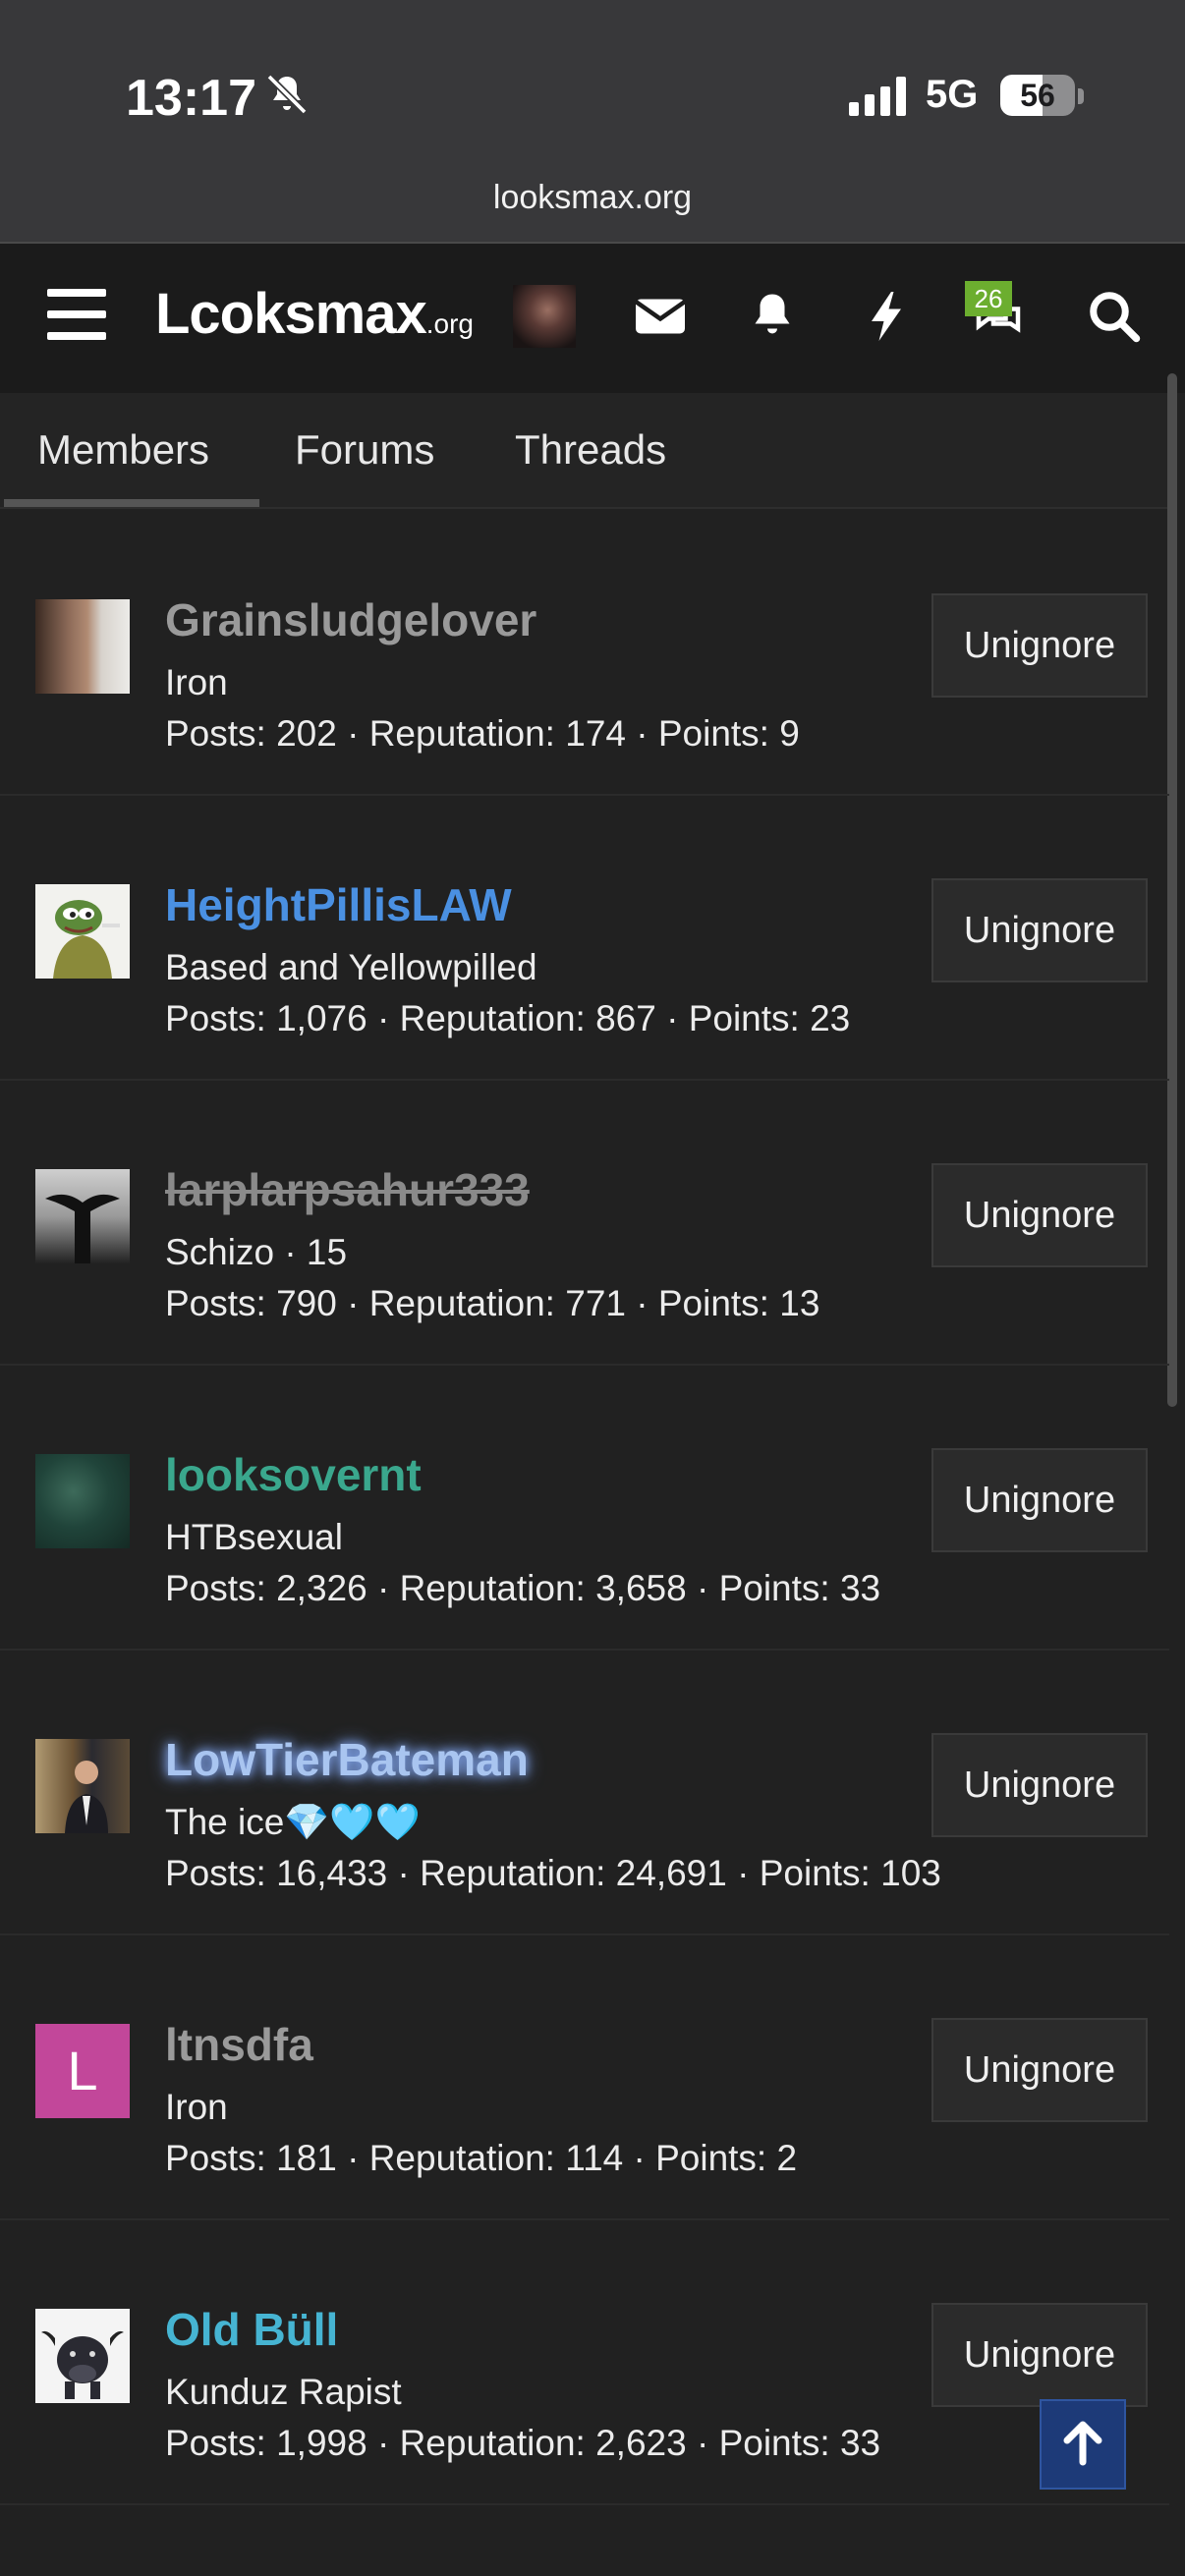 The image size is (1185, 2576). I want to click on member-title: HTBsexual, so click(254, 1537).